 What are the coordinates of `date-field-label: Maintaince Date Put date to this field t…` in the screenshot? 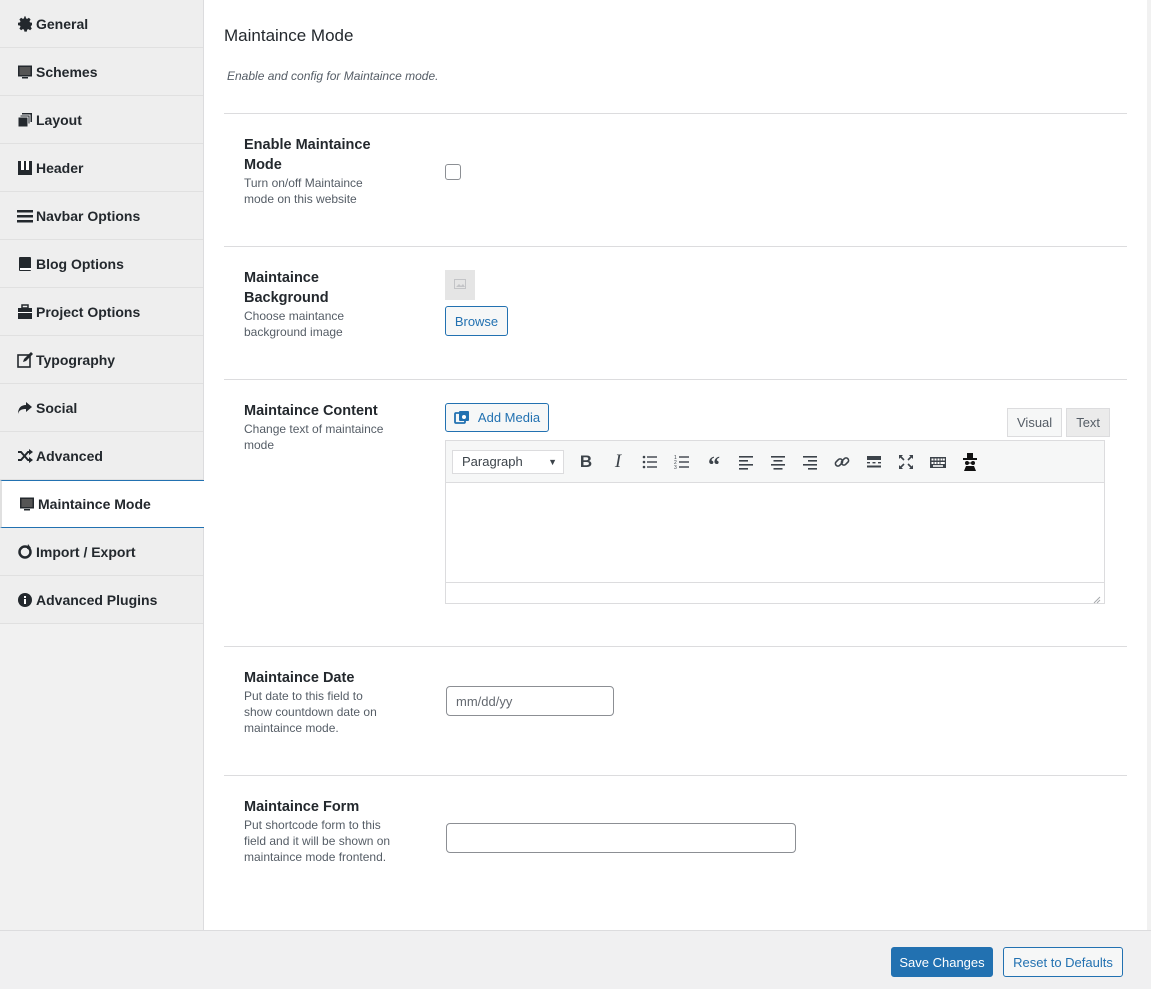 It's located at (319, 702).